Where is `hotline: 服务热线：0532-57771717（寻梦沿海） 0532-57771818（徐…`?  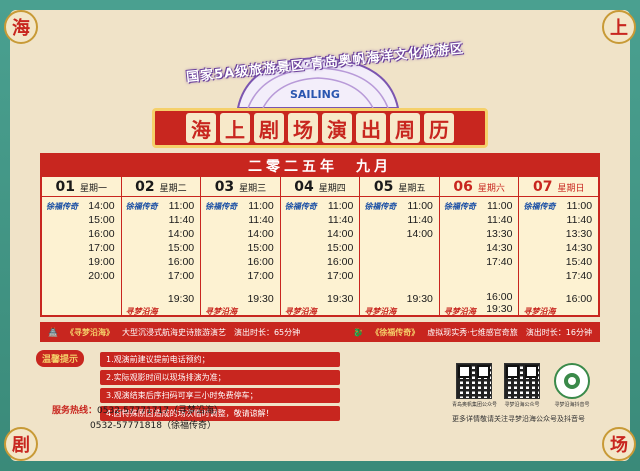
hotline: 服务热线：0532-57771717（寻梦沿海） 0532-57771818（徐… is located at coordinates (137, 418).